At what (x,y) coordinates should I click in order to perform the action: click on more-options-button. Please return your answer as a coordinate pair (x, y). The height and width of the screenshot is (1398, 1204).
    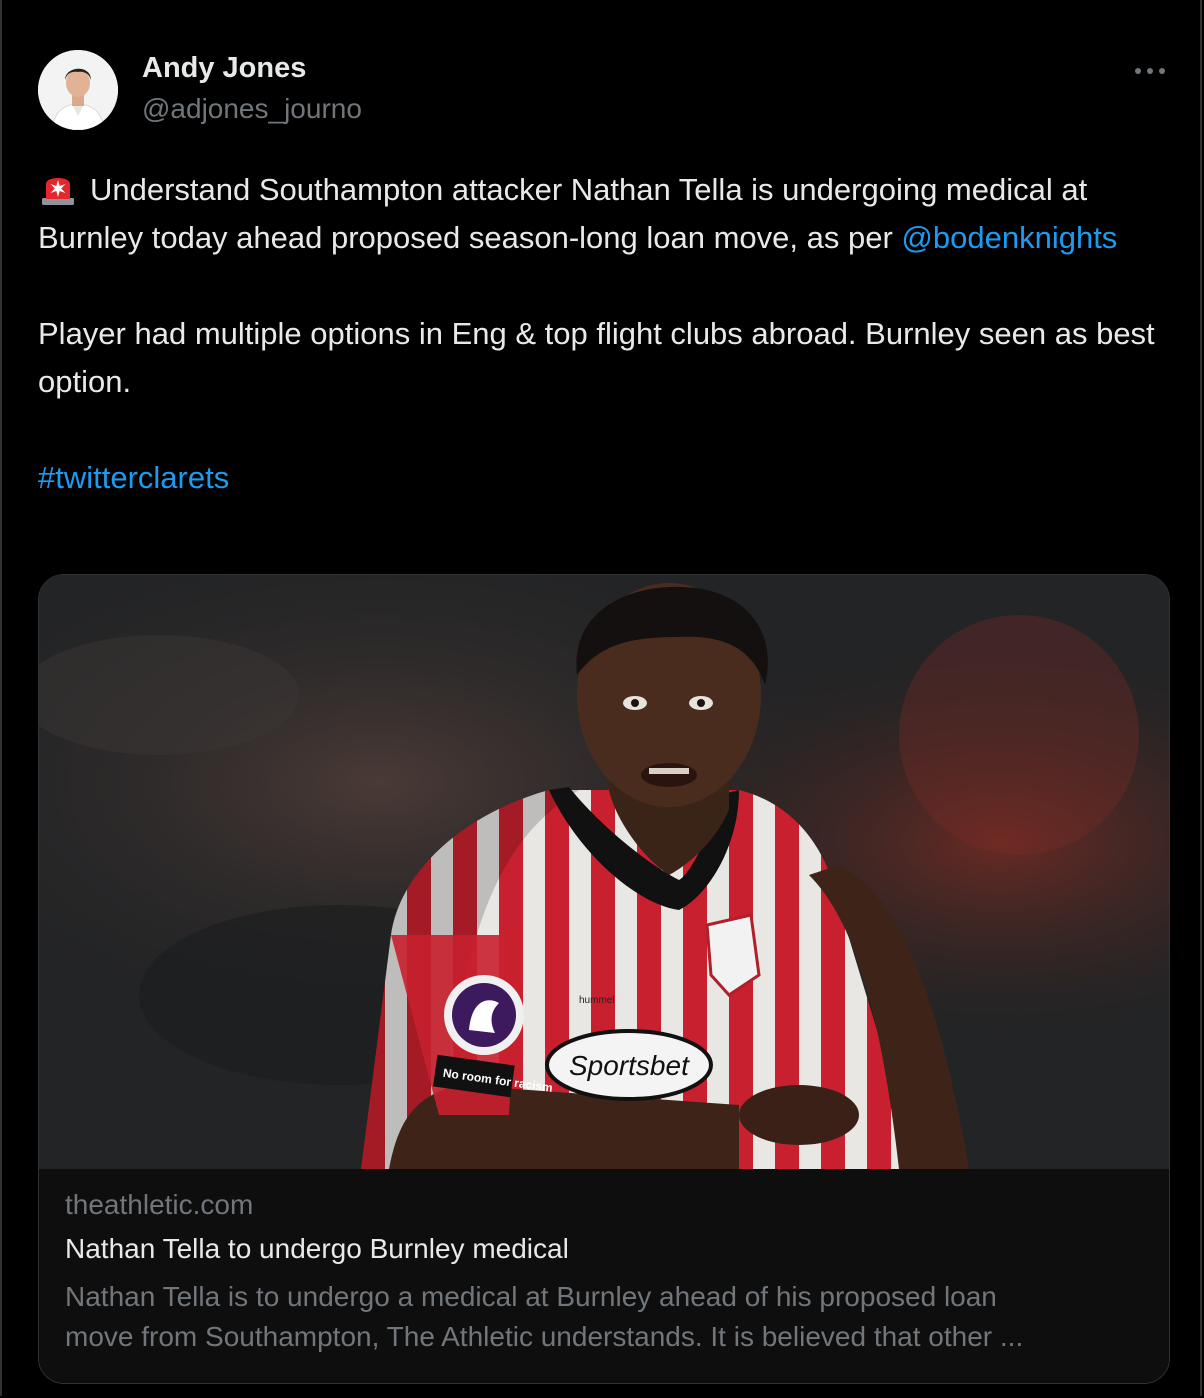
    Looking at the image, I should click on (1150, 71).